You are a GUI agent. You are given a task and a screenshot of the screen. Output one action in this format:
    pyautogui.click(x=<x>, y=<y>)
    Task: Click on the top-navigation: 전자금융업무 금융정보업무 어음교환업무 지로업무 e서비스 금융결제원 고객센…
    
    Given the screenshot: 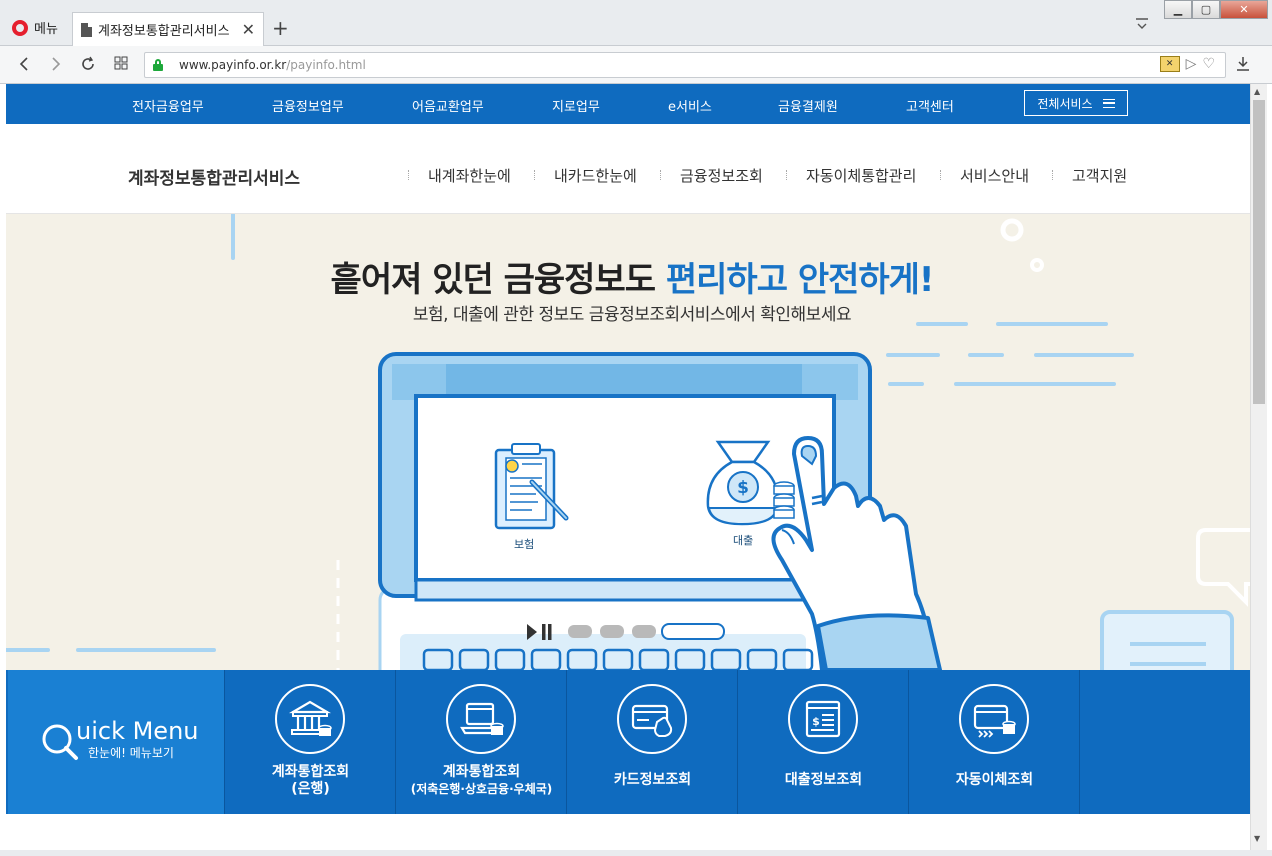 What is the action you would take?
    pyautogui.click(x=628, y=104)
    